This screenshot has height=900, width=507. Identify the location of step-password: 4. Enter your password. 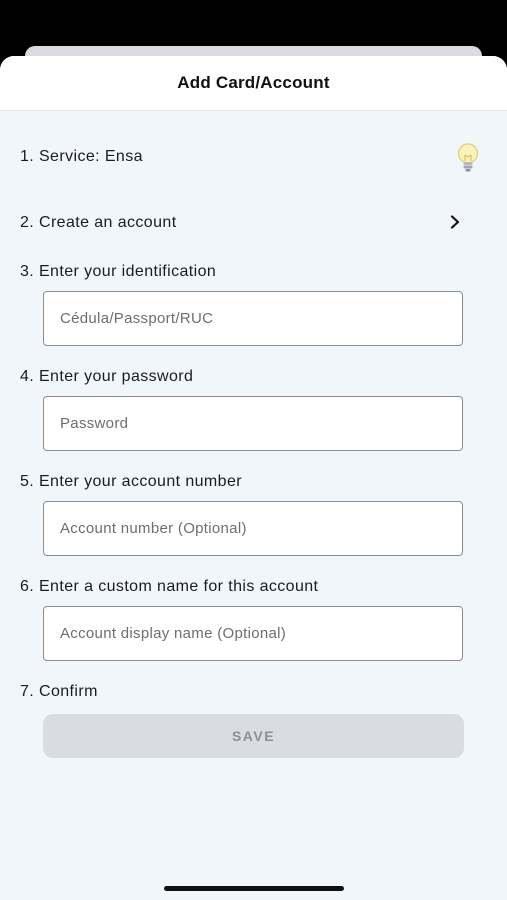
(107, 376).